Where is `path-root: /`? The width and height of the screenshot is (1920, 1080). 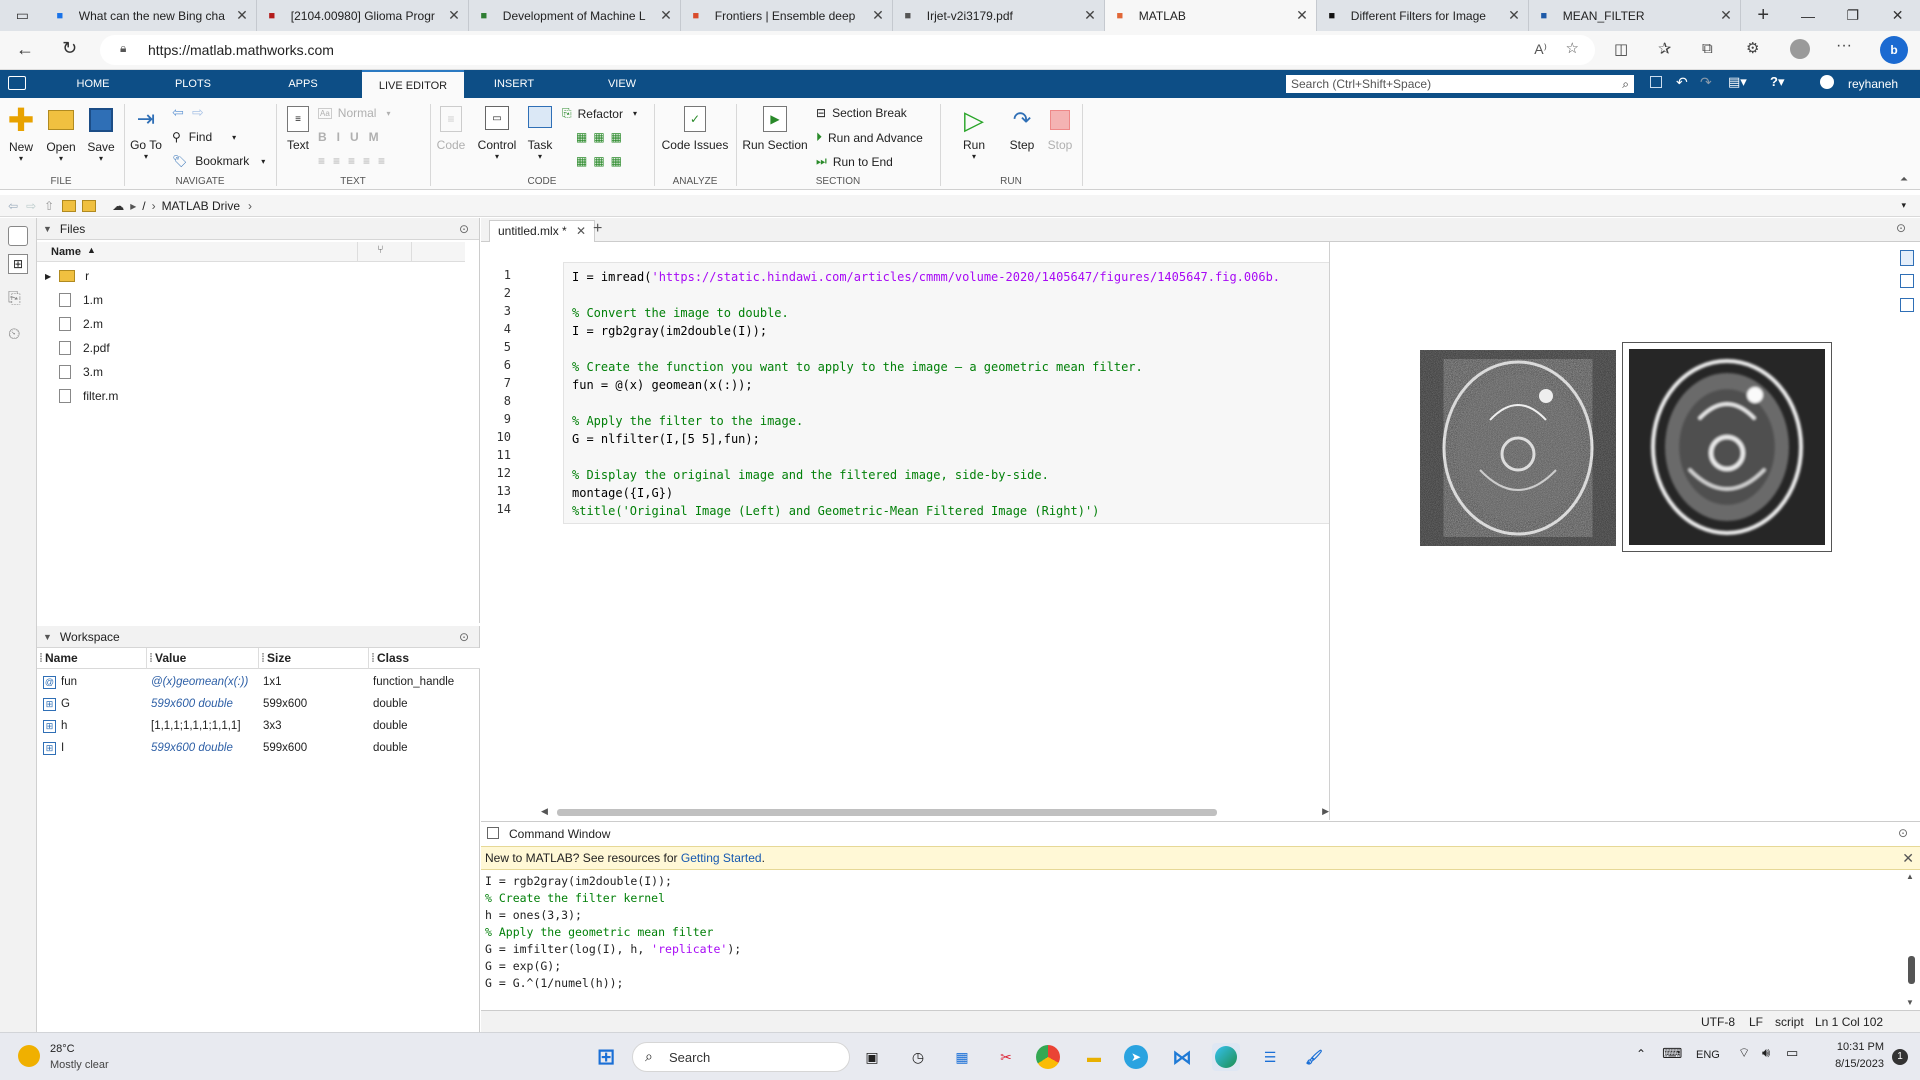 path-root: / is located at coordinates (143, 206).